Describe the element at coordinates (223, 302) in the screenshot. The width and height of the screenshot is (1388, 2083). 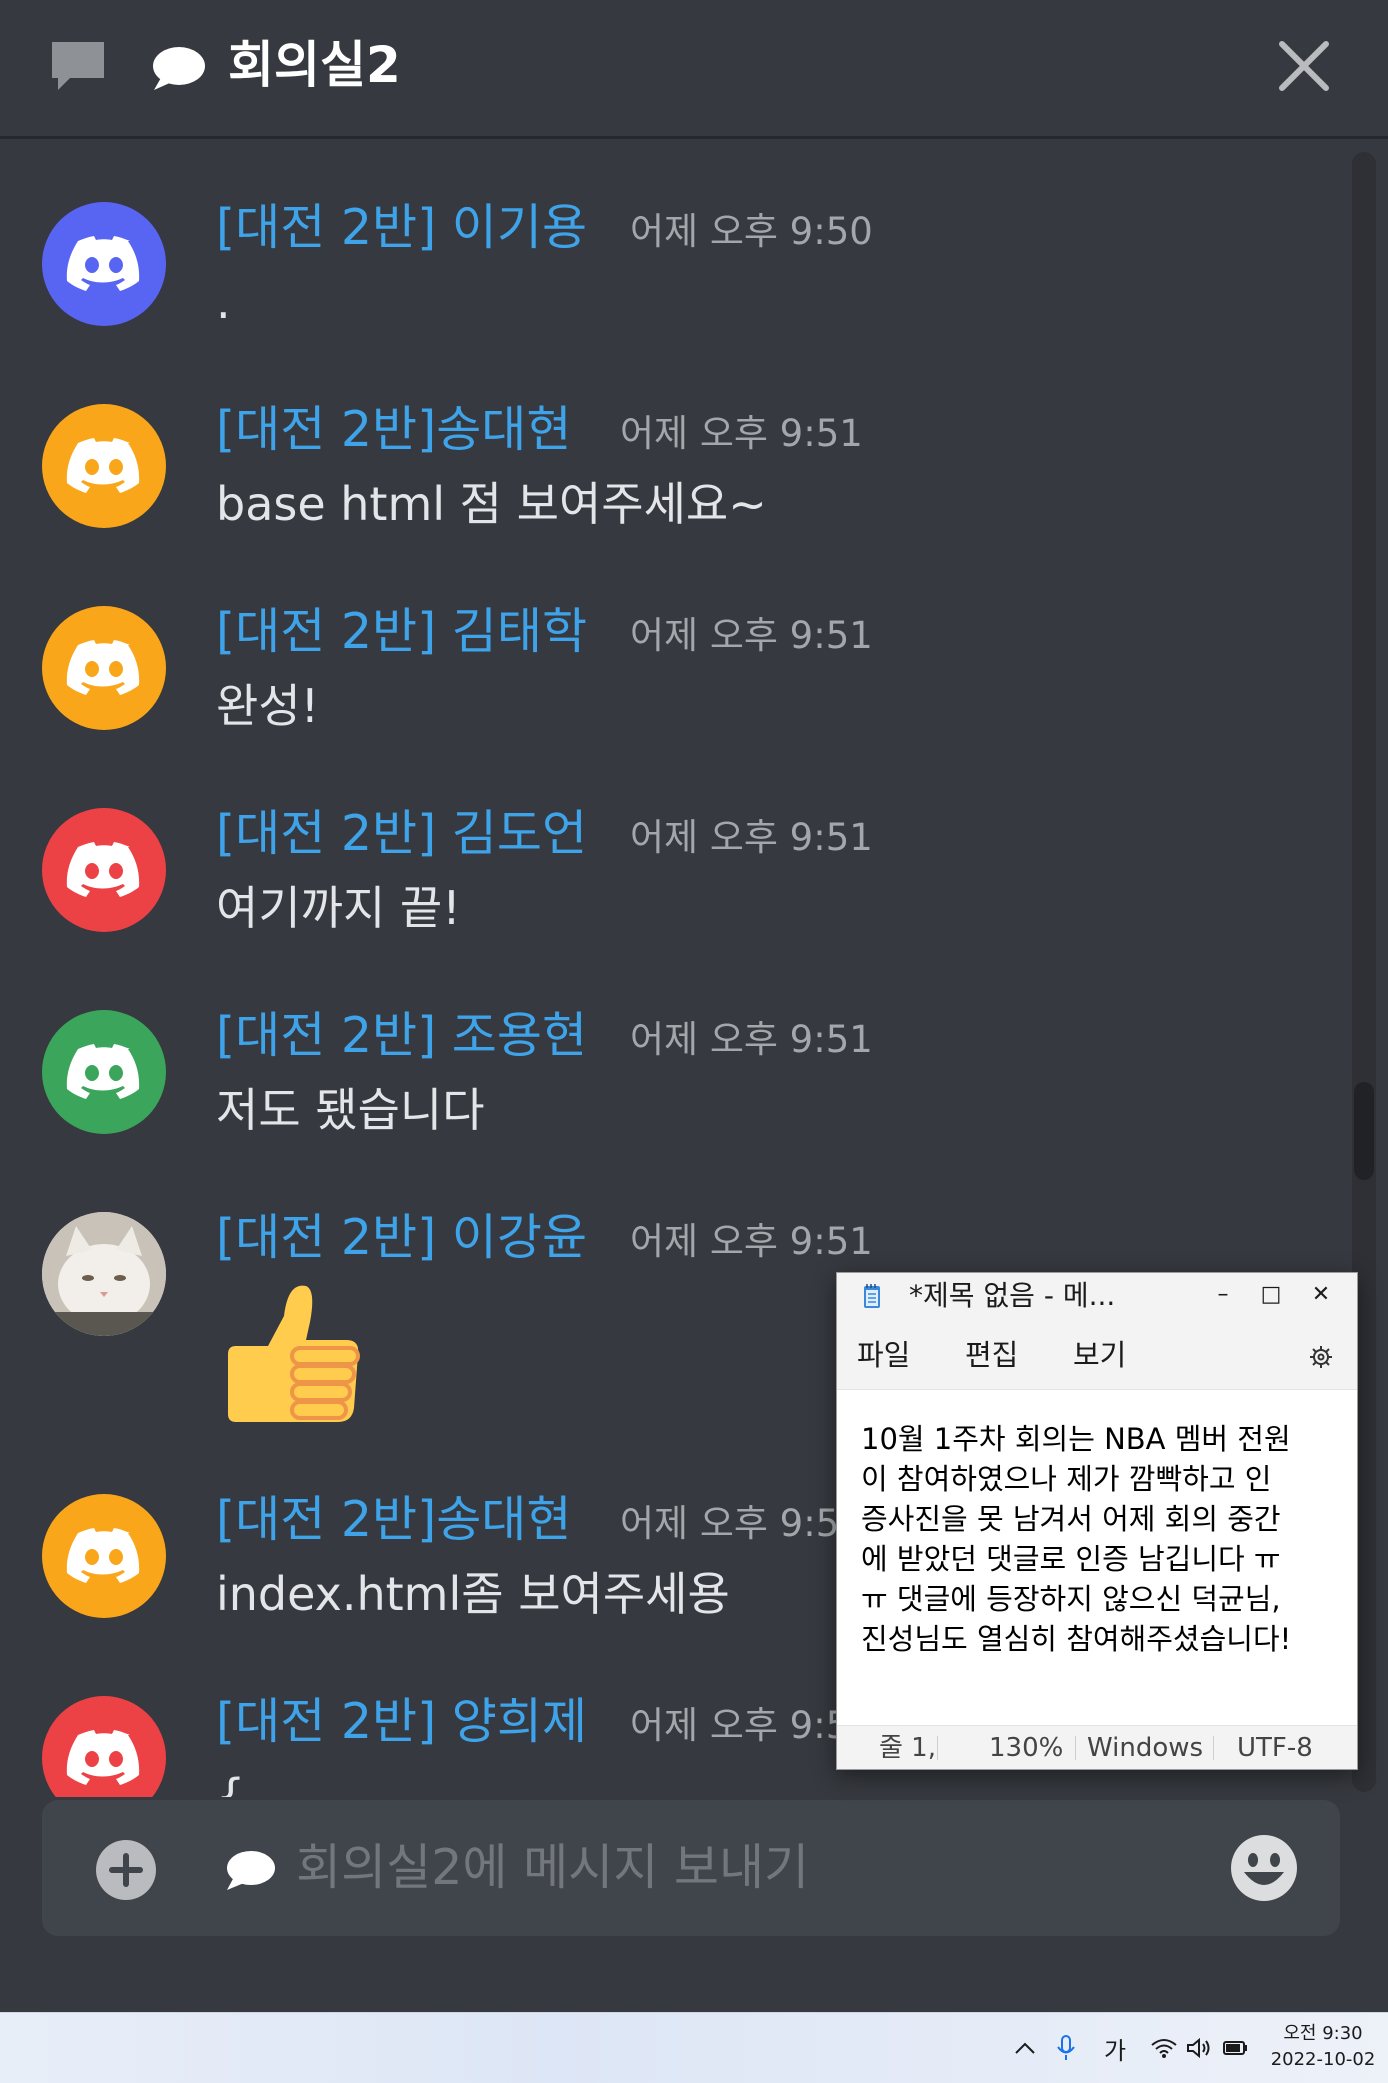
I see `message-text: .` at that location.